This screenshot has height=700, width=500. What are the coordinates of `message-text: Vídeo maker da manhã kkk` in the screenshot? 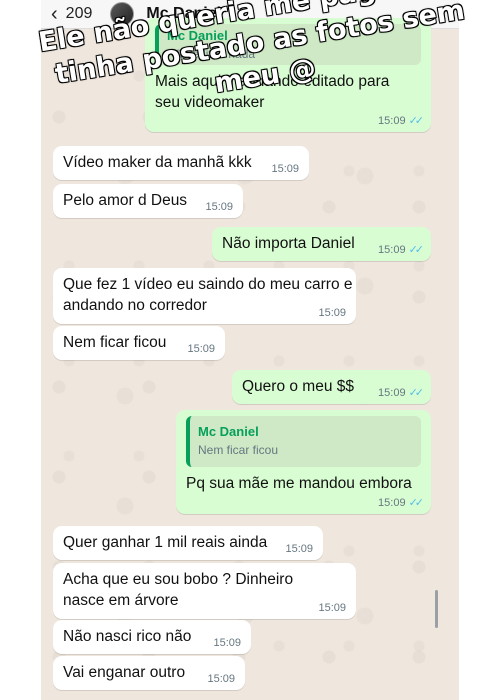 It's located at (157, 162).